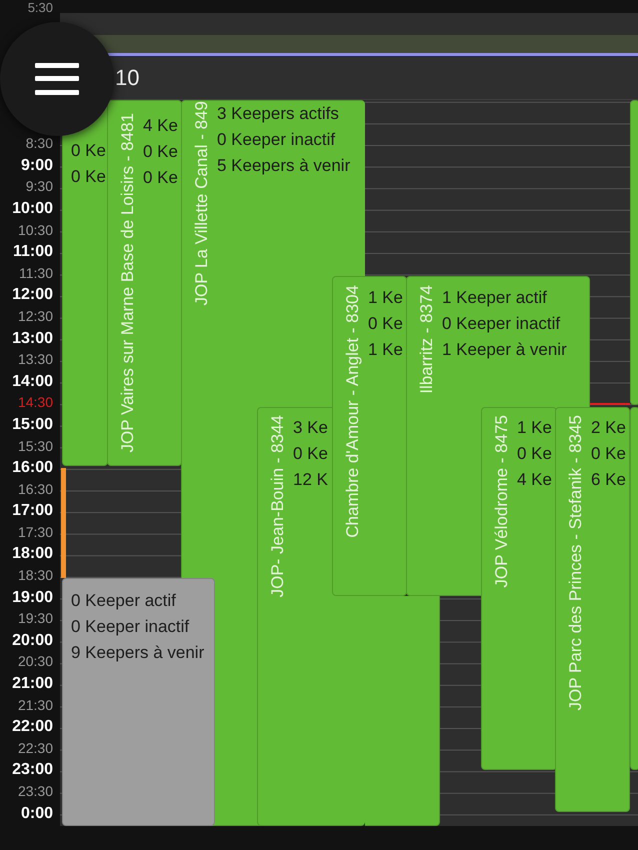  What do you see at coordinates (32, 511) in the screenshot?
I see `time-label: 17:00` at bounding box center [32, 511].